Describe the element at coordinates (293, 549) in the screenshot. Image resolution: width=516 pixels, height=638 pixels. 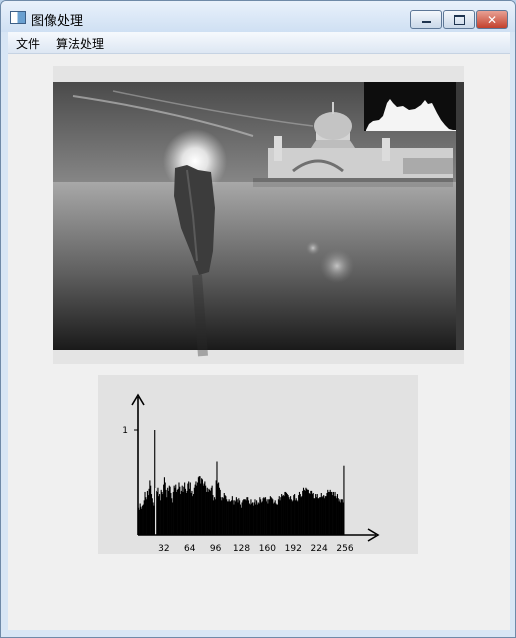
I see `x-tick-label: 192` at that location.